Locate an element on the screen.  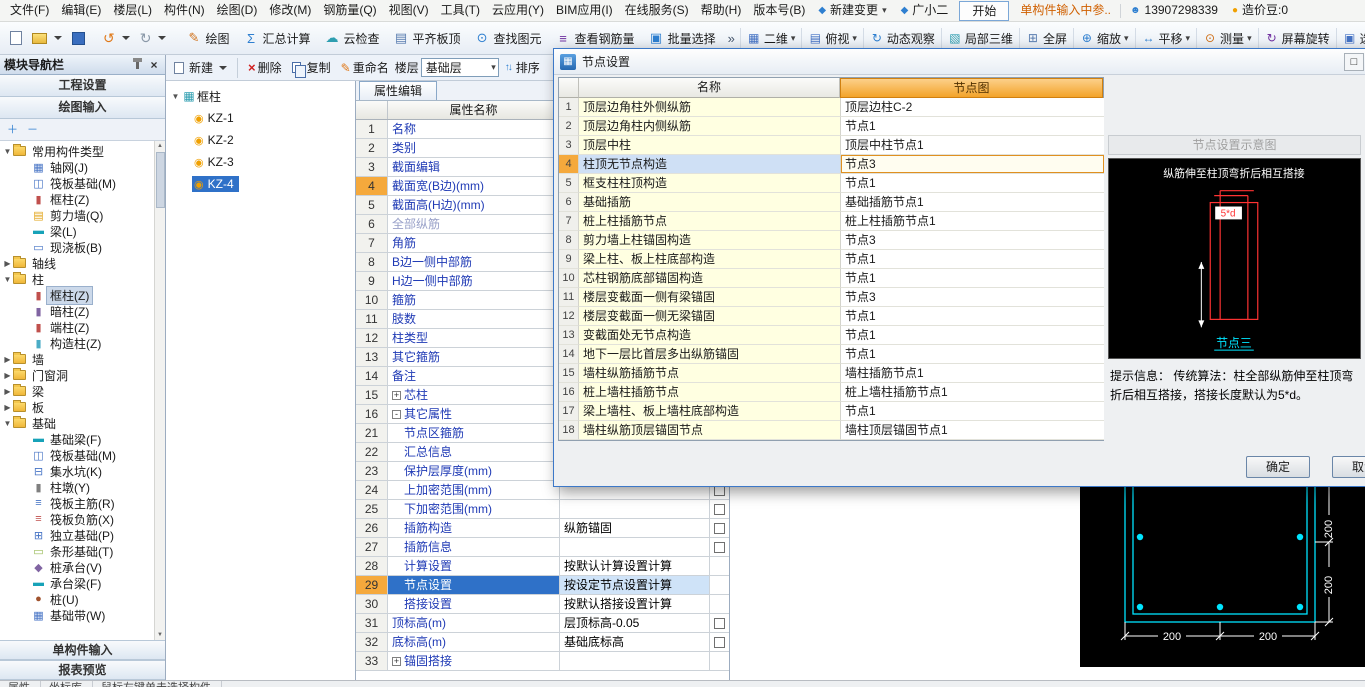
tree-node-label: 筏板负筋(X) is located at coordinates (82, 519).